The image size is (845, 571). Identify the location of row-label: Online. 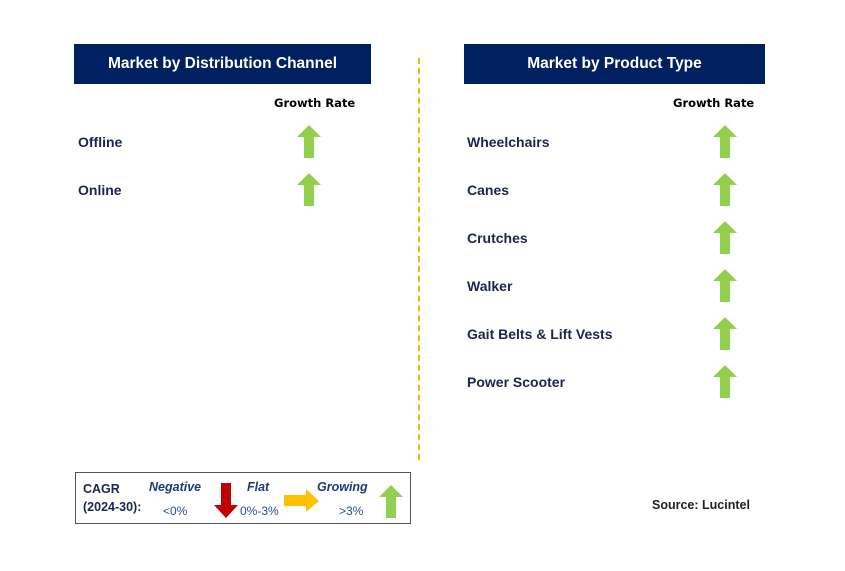
(100, 190).